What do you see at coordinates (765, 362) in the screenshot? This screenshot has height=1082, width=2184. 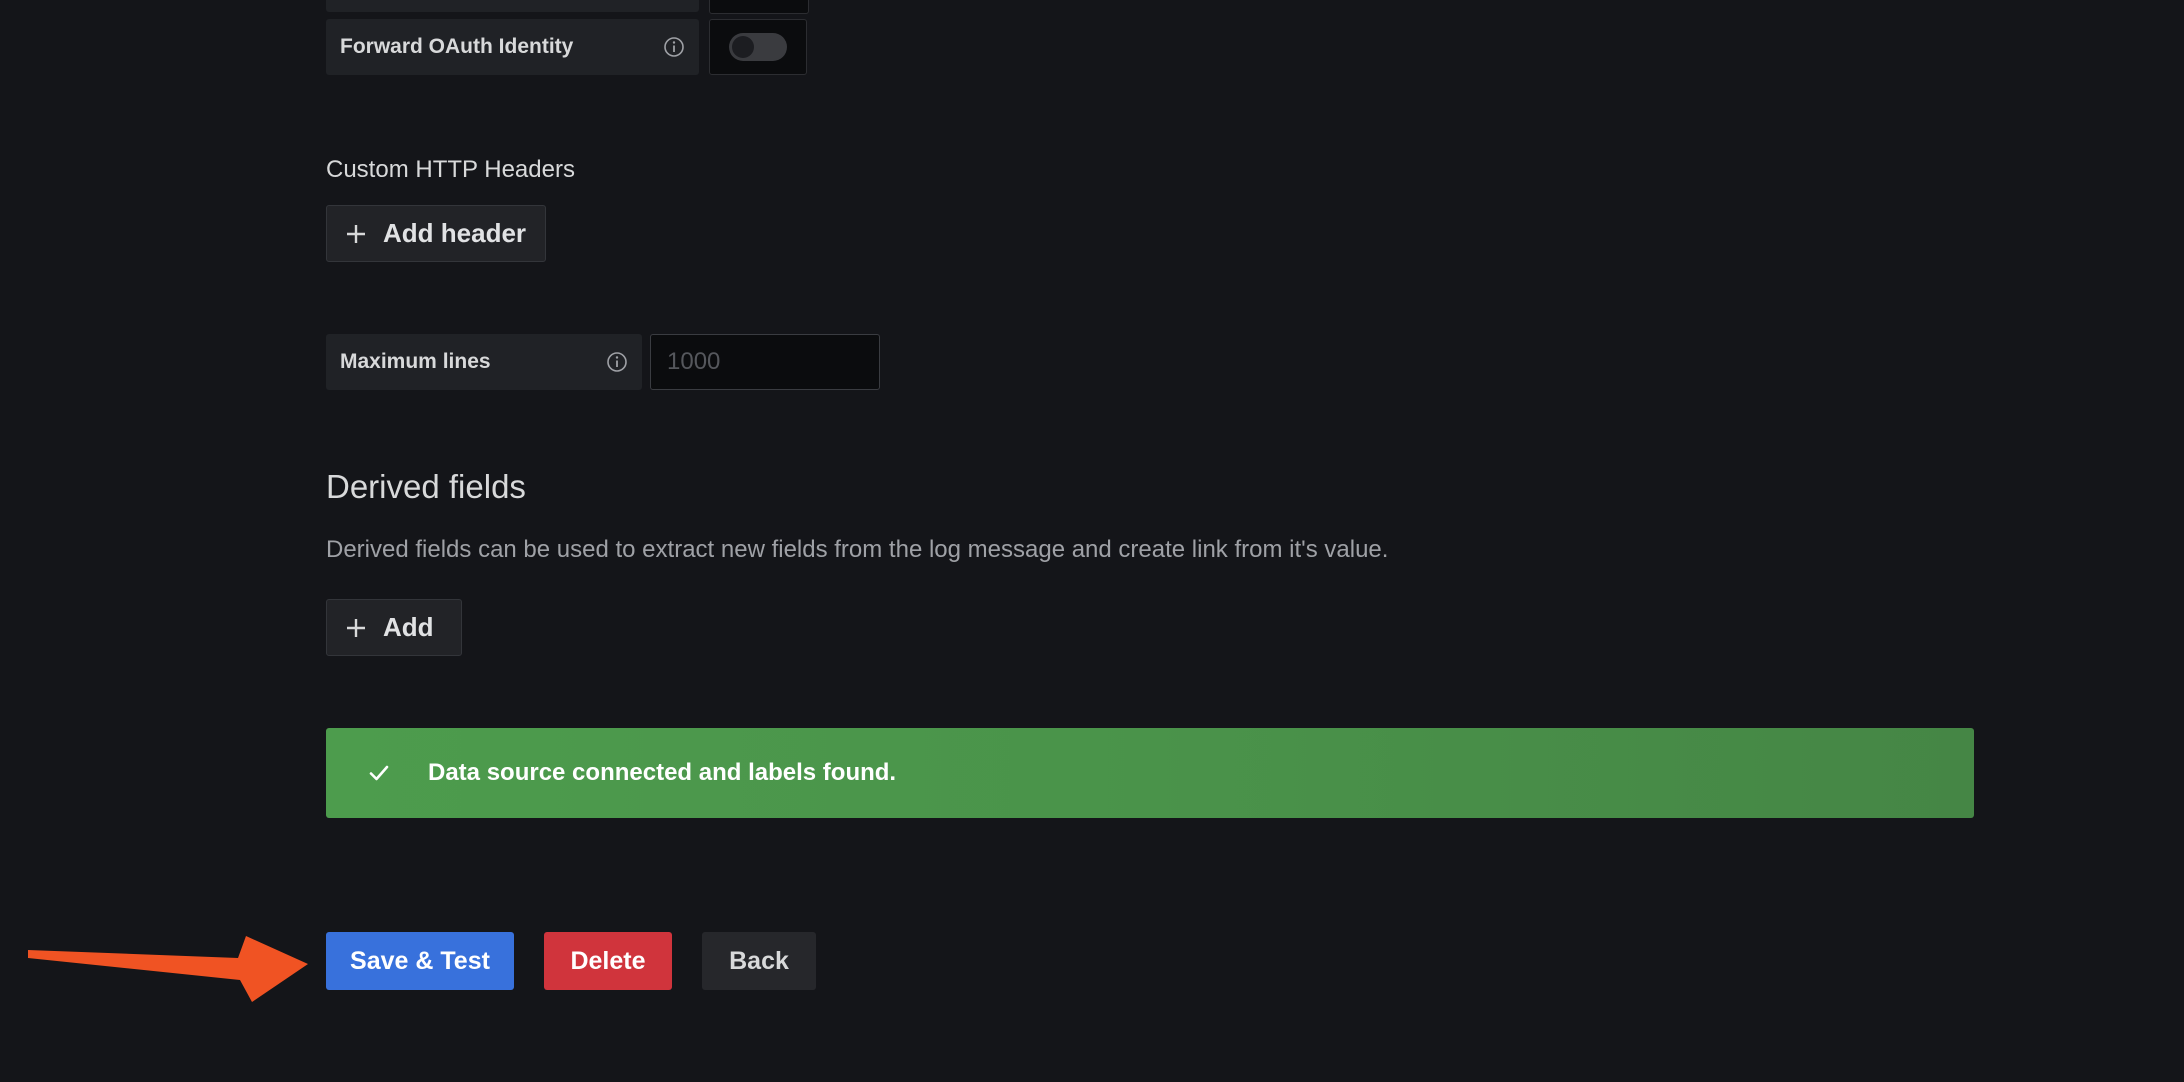 I see `max-lines-input` at bounding box center [765, 362].